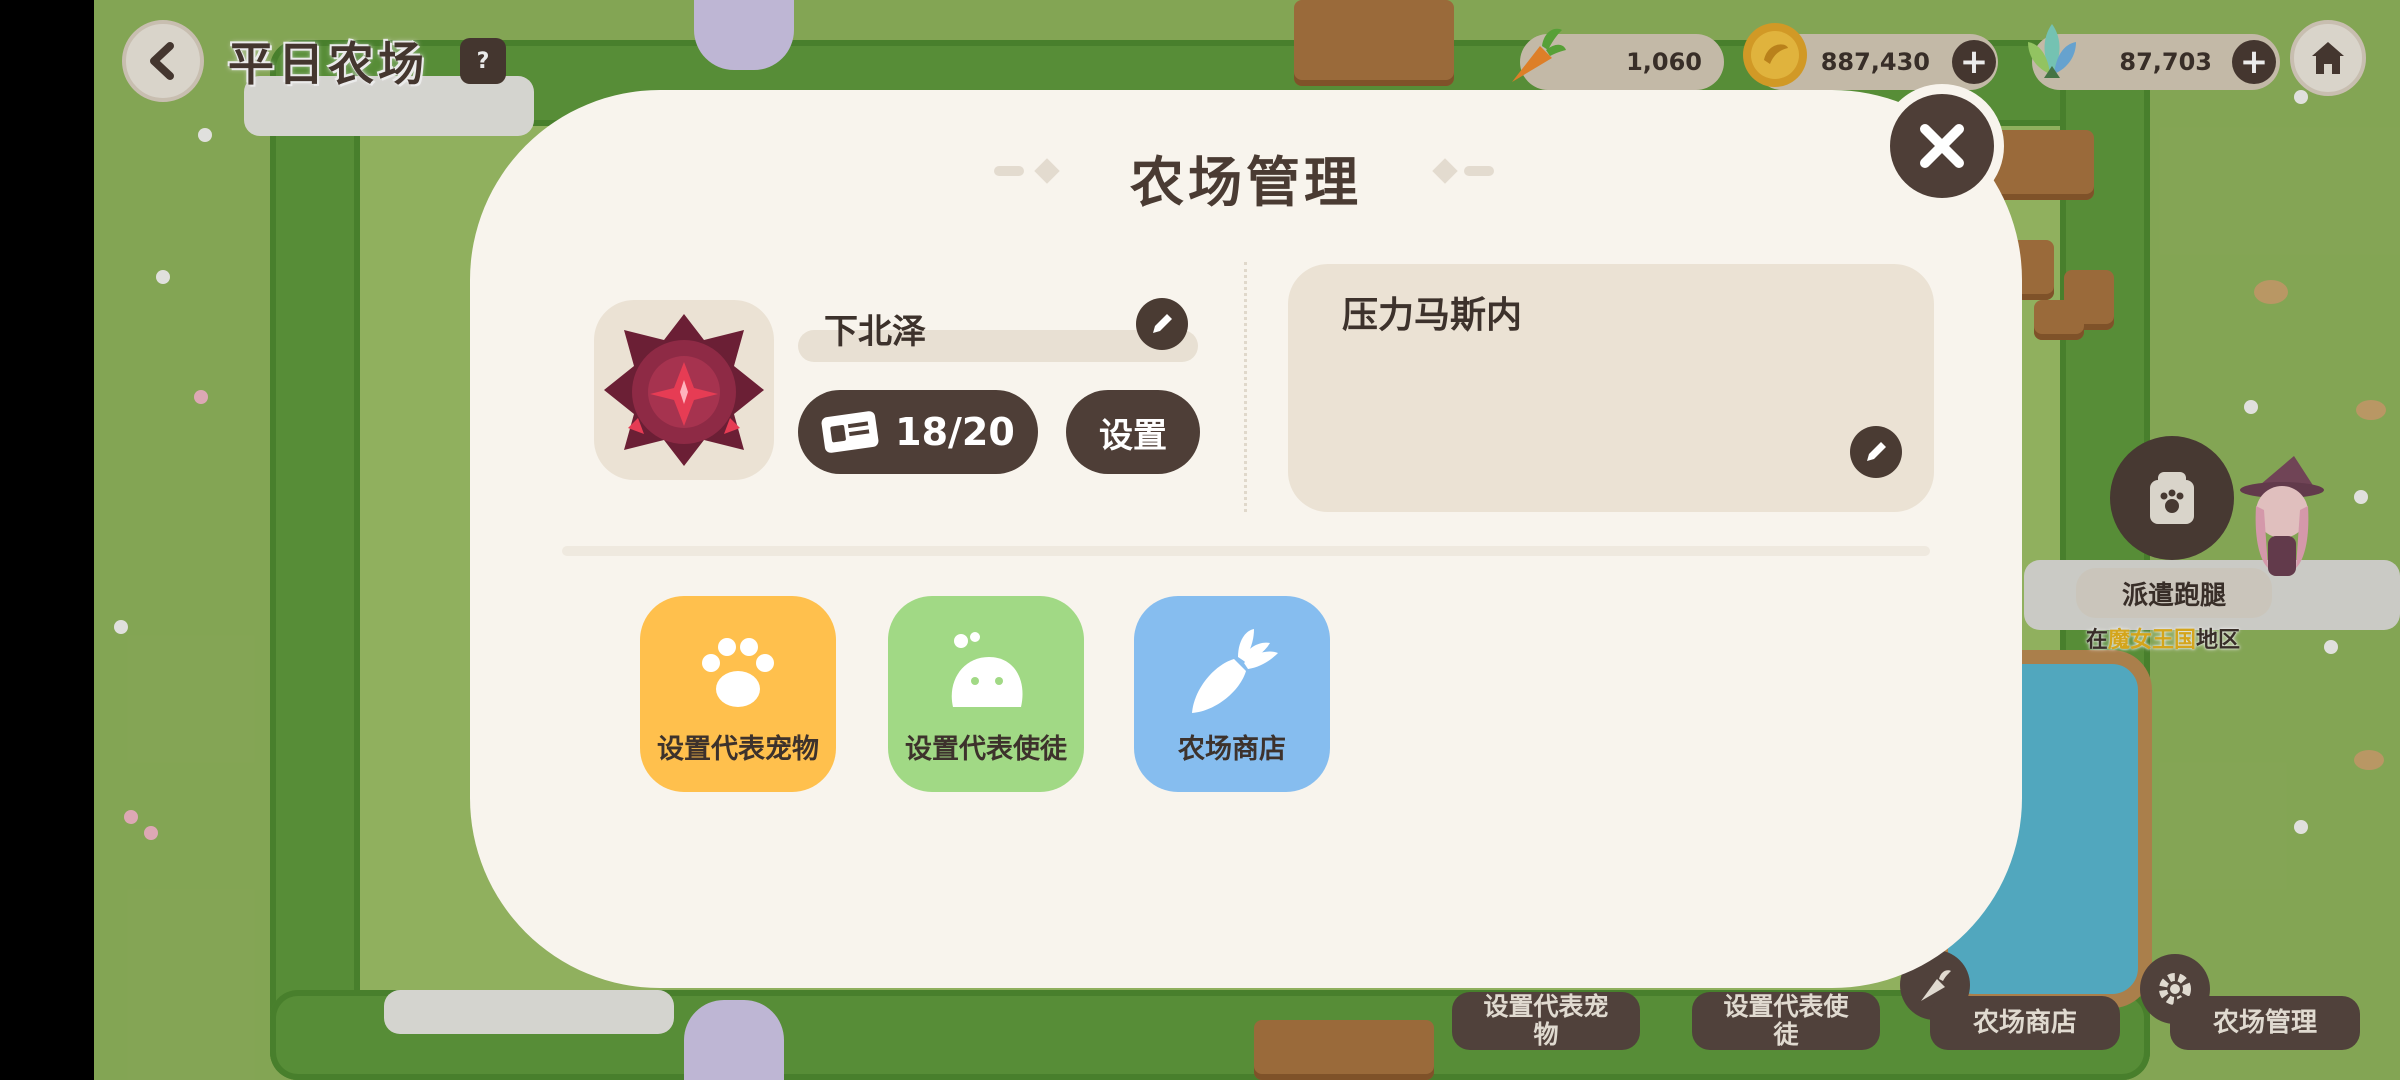 Image resolution: width=2400 pixels, height=1080 pixels. What do you see at coordinates (738, 672) in the screenshot?
I see `paw-icon` at bounding box center [738, 672].